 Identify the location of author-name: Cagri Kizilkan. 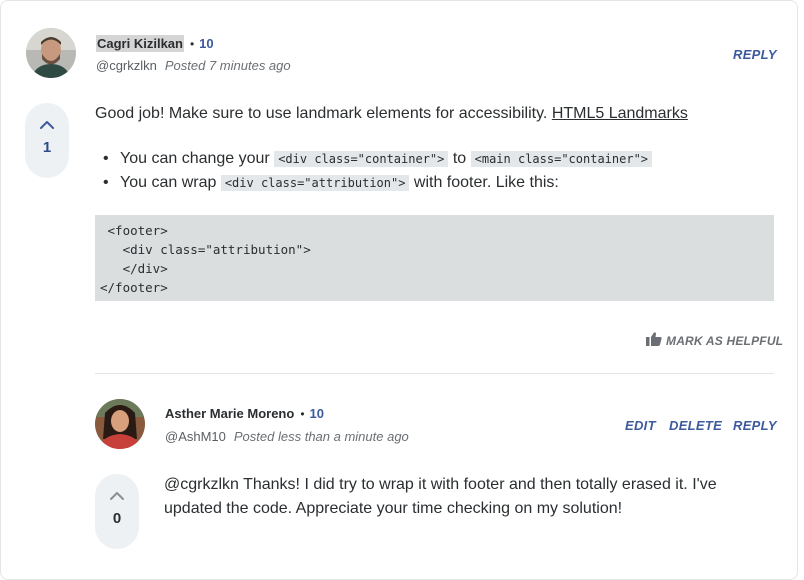
(140, 43).